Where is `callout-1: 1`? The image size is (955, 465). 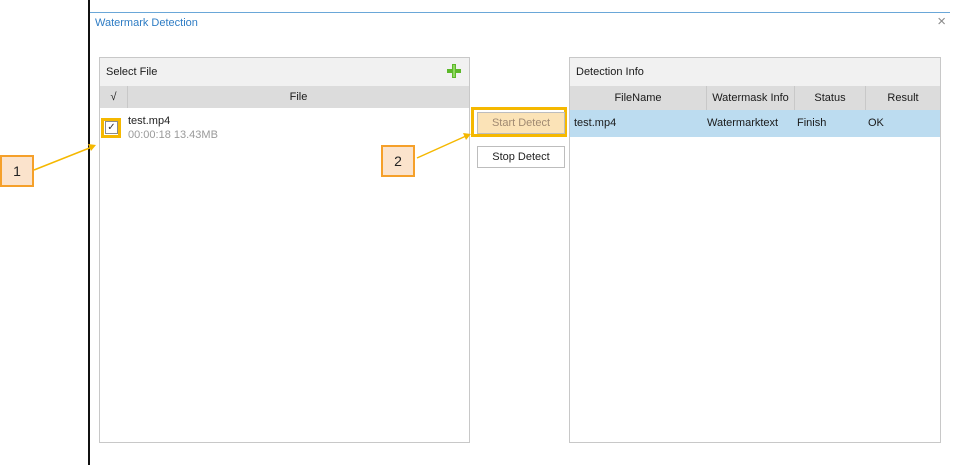 callout-1: 1 is located at coordinates (17, 171).